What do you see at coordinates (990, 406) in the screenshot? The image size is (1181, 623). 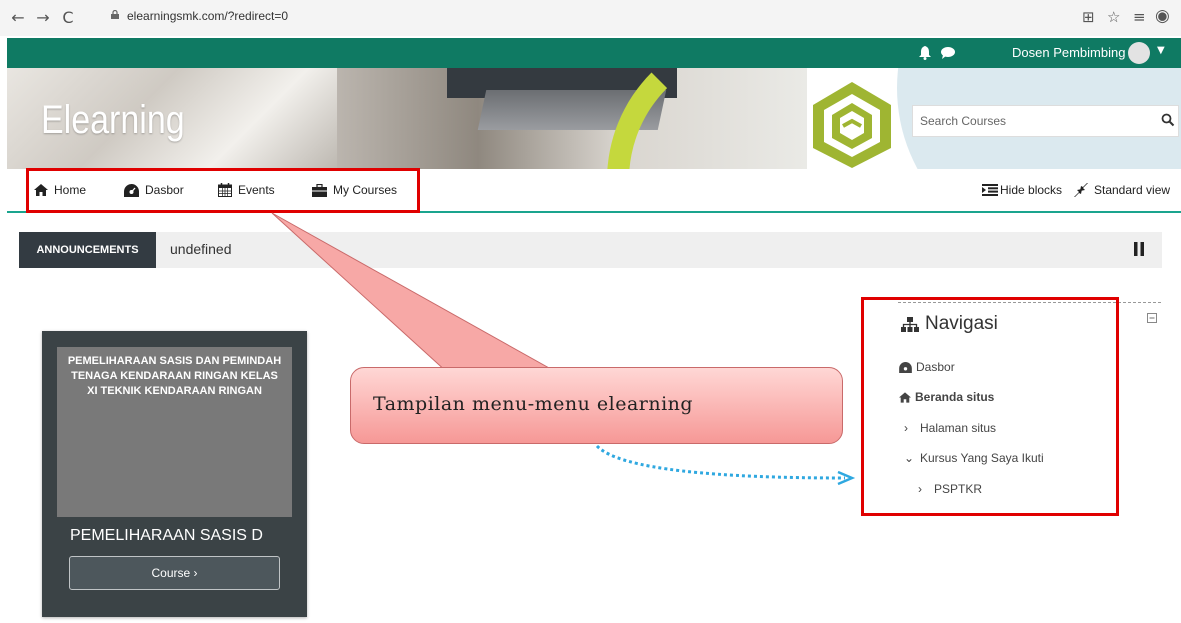 I see `annotation-box-navigation` at bounding box center [990, 406].